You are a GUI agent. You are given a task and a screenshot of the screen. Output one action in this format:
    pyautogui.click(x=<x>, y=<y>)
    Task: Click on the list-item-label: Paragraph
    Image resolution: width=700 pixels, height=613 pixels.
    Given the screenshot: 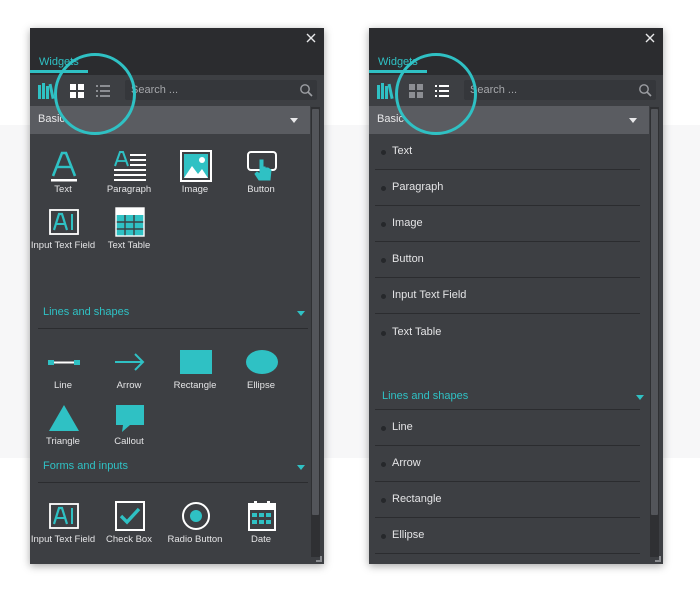 What is the action you would take?
    pyautogui.click(x=418, y=187)
    